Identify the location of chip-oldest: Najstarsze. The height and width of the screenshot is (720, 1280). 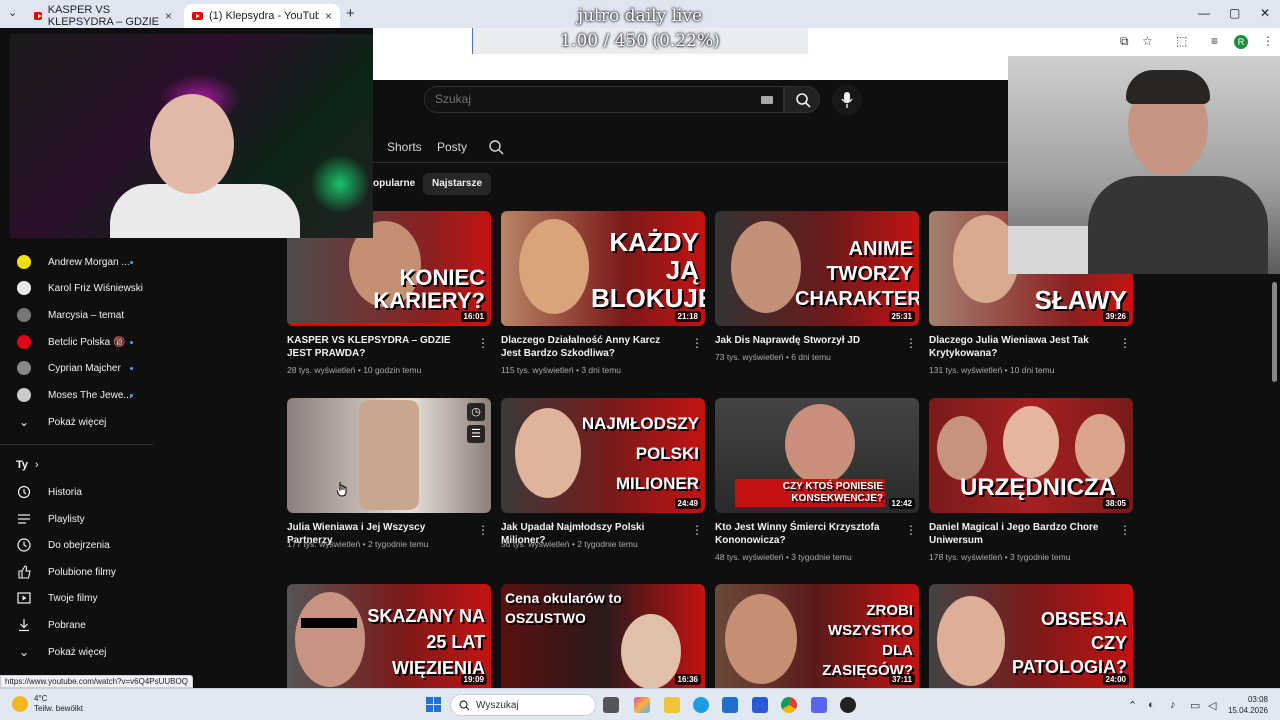
(457, 184).